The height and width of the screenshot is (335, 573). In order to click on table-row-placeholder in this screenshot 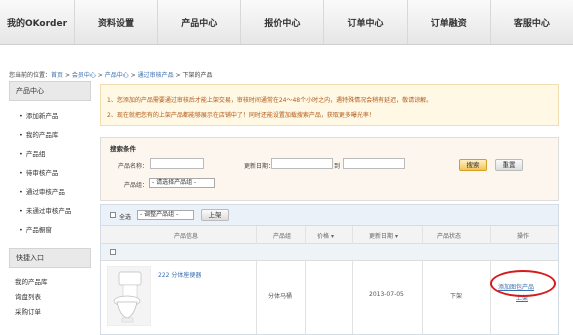, I will do `click(329, 252)`.